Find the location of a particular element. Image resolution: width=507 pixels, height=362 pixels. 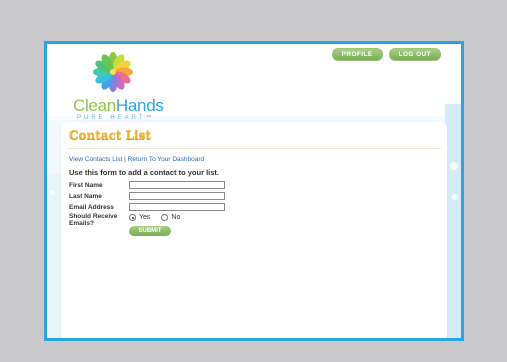

yes-radio is located at coordinates (132, 217).